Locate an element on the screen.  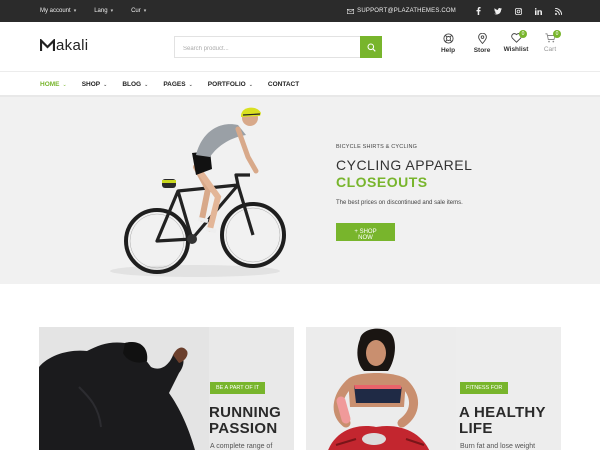
mail-icon is located at coordinates (351, 11).